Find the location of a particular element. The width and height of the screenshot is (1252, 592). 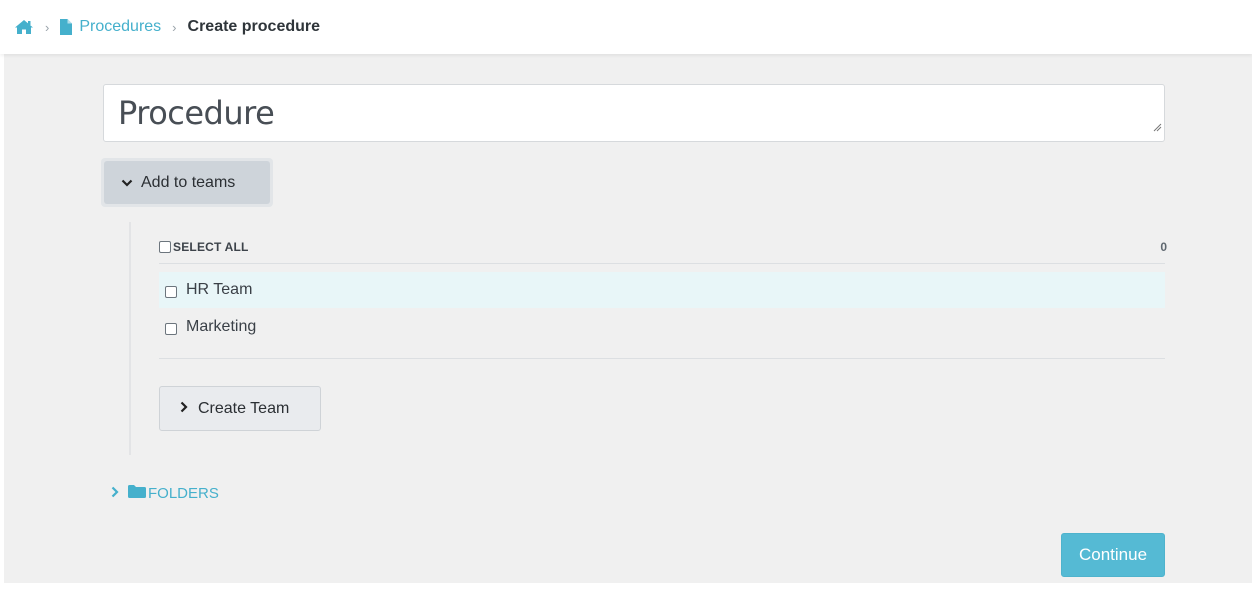

breadcrumb-bar: › Procedures › Create procedure is located at coordinates (626, 27).